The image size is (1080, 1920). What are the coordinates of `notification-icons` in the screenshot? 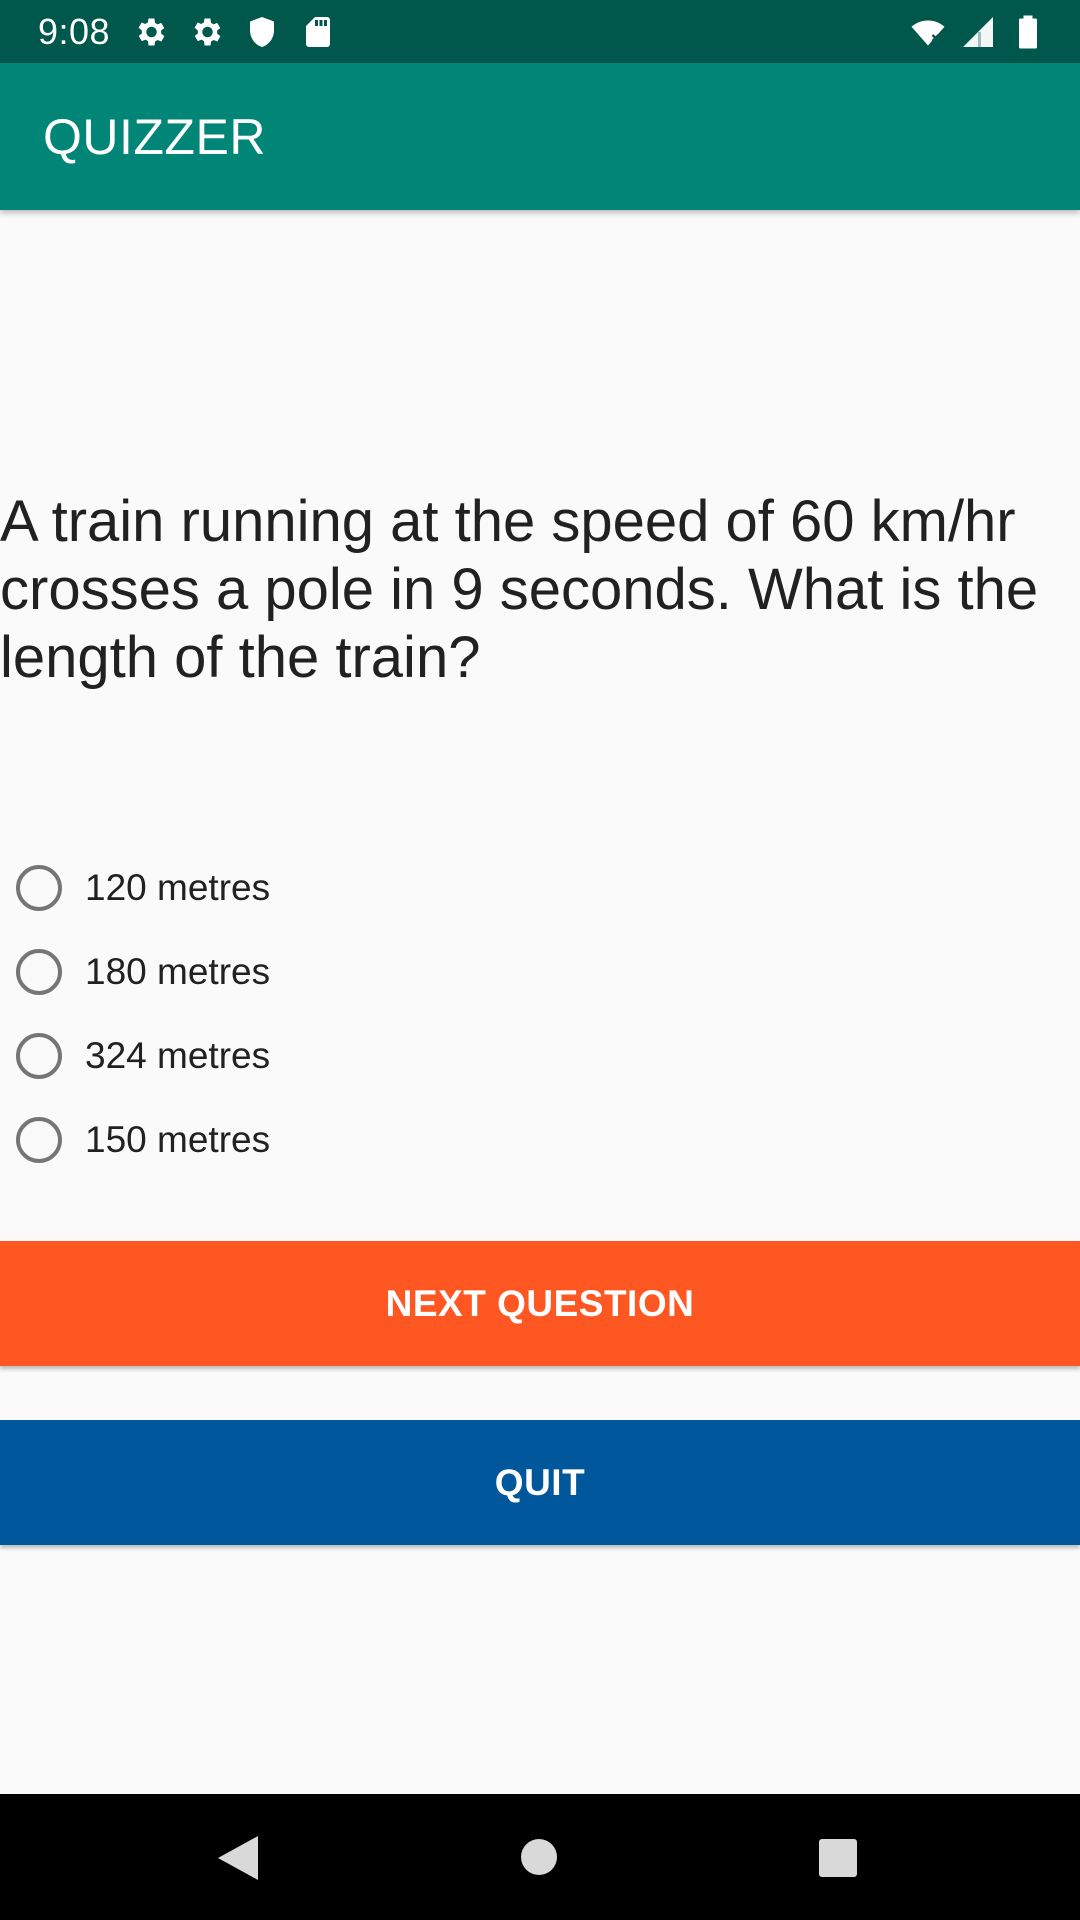 It's located at (234, 32).